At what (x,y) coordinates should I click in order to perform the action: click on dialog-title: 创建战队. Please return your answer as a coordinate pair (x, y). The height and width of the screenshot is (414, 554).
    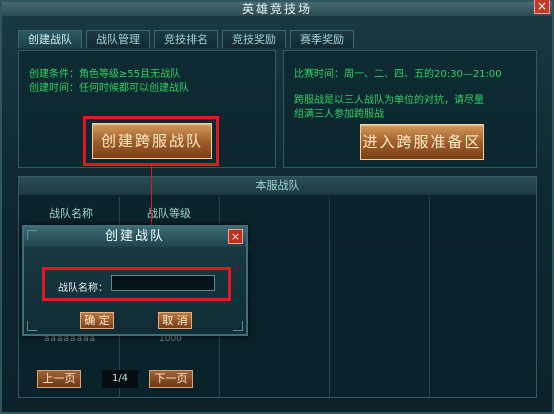
    Looking at the image, I should click on (135, 237).